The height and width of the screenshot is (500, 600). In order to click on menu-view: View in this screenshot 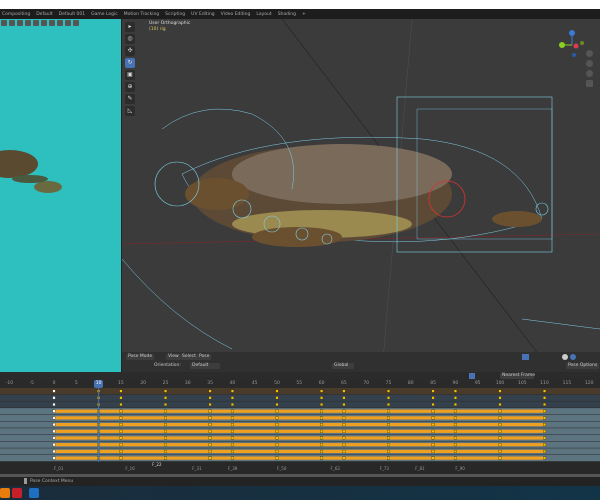, I will do `click(173, 357)`.